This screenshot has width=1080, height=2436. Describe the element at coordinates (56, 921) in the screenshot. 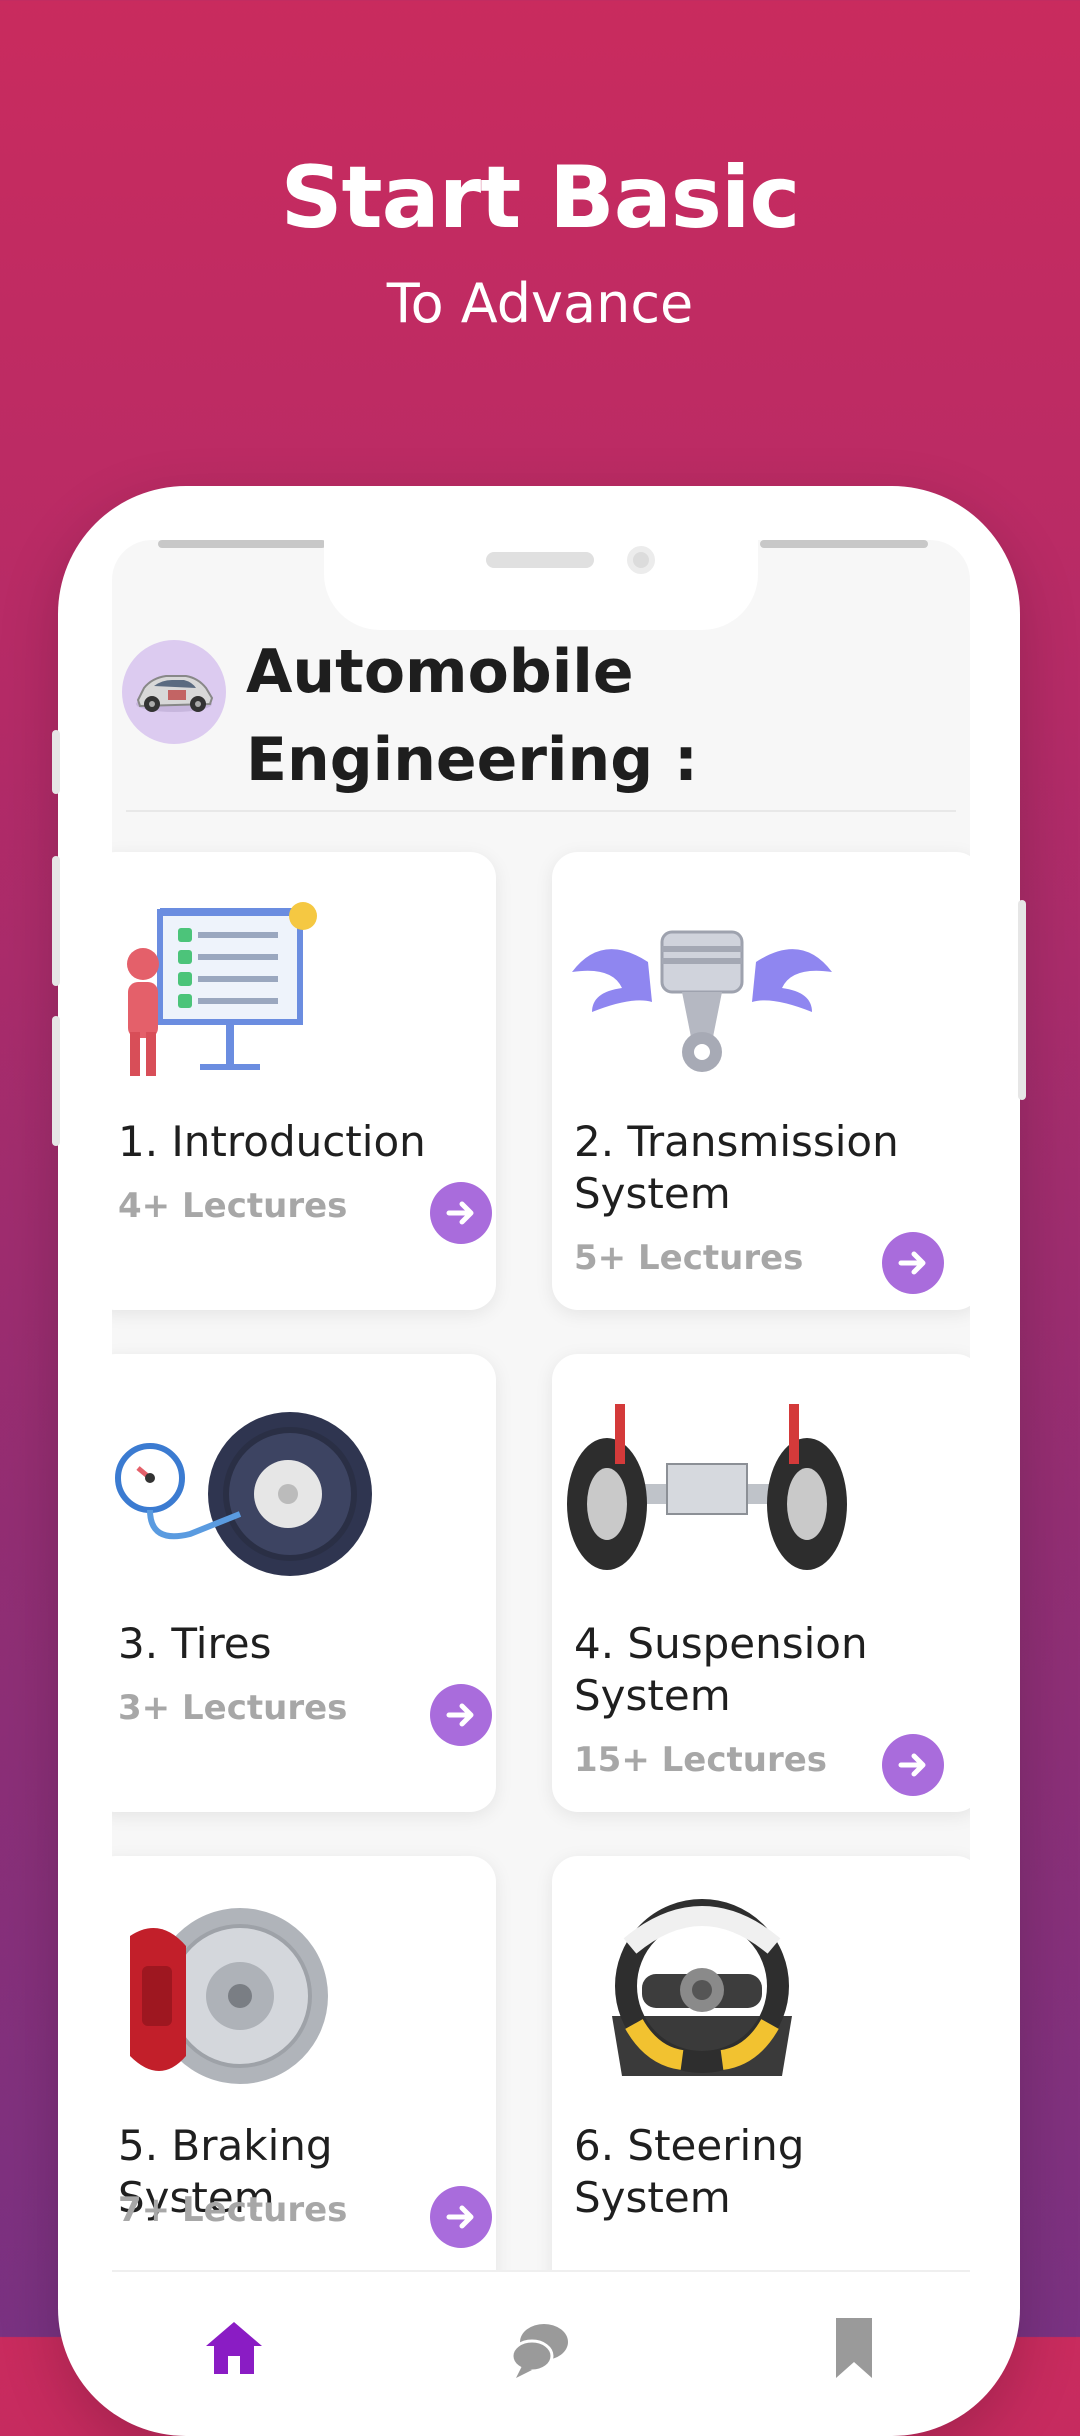

I see `phone-volume-up` at that location.